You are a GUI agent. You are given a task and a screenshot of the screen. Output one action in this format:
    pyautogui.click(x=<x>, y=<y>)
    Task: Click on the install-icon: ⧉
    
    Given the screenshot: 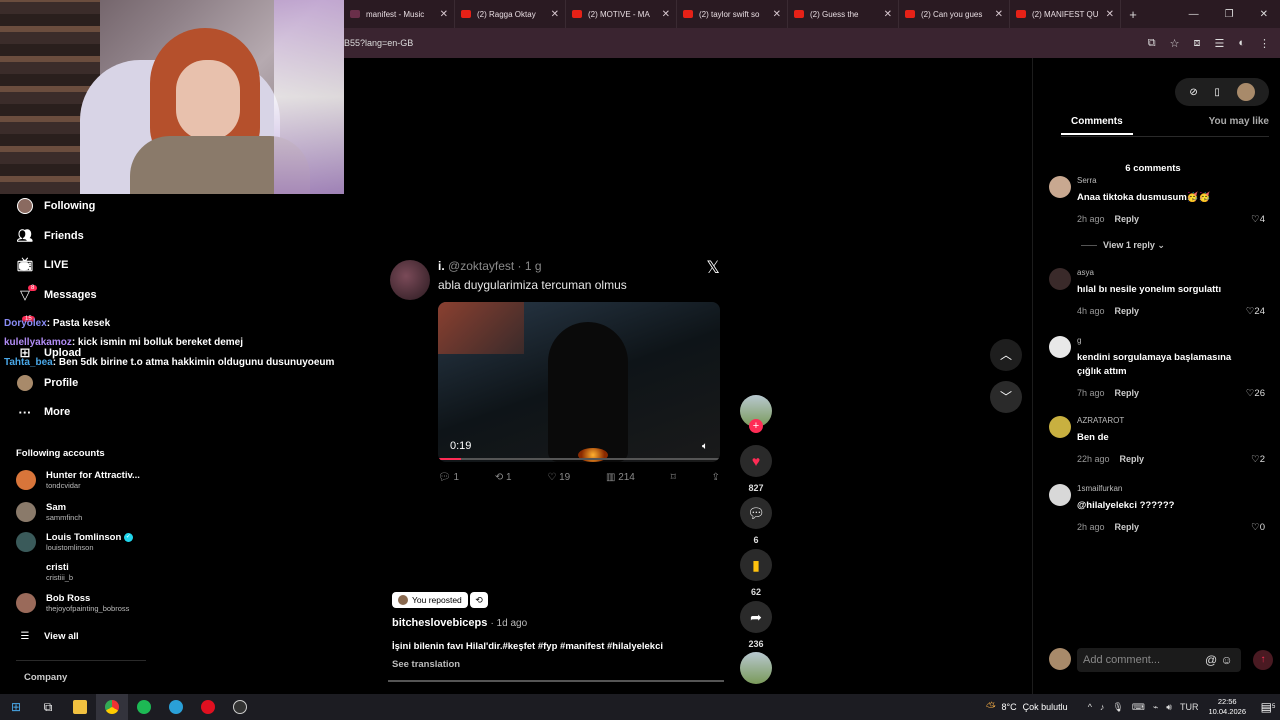 What is the action you would take?
    pyautogui.click(x=1152, y=43)
    